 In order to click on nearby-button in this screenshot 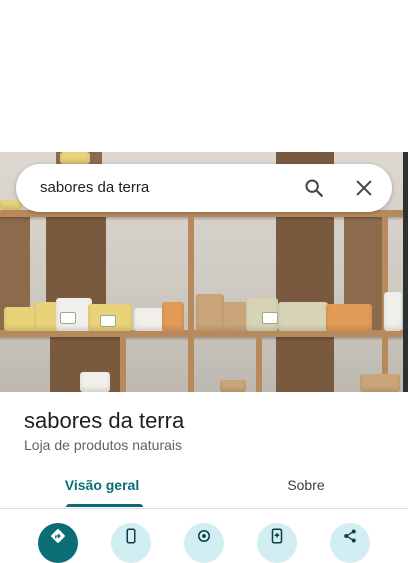, I will do `click(204, 543)`.